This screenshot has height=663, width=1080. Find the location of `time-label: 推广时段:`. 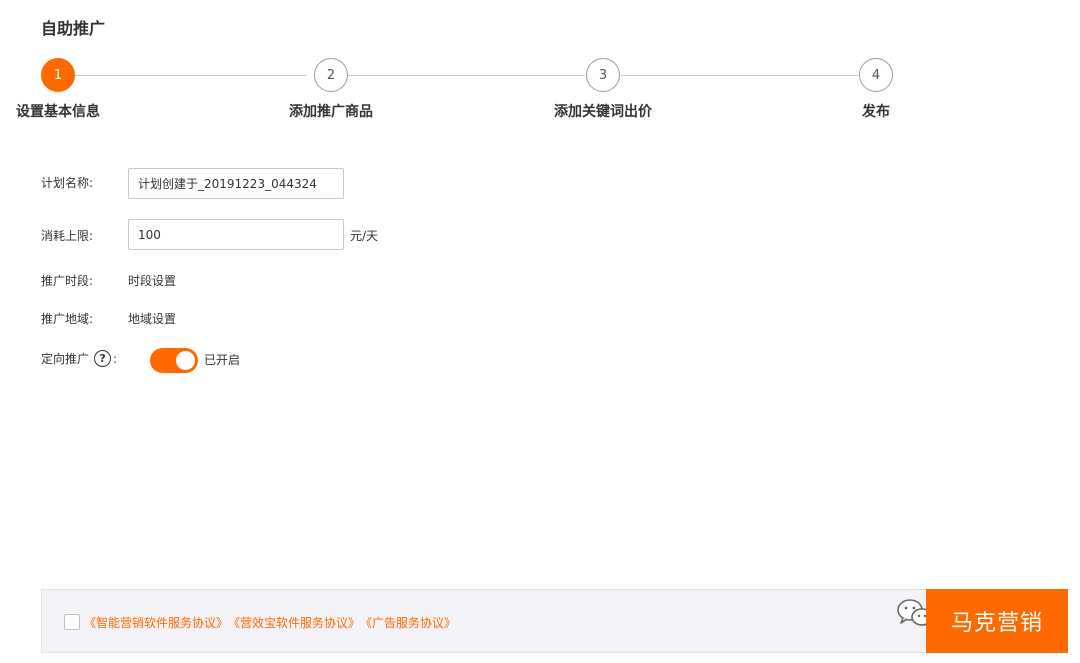

time-label: 推广时段: is located at coordinates (67, 281).